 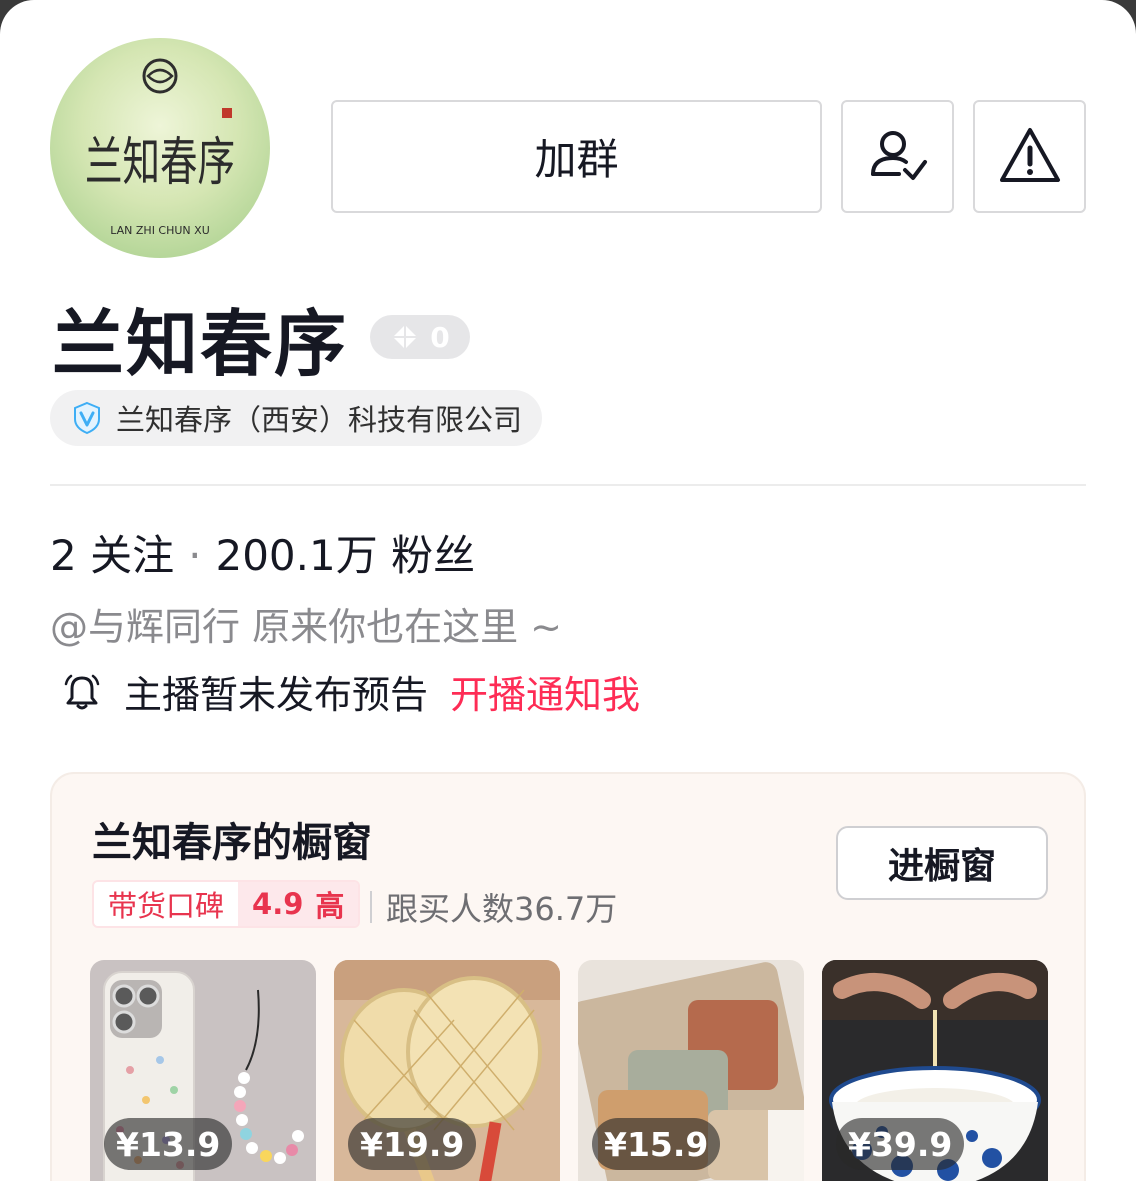 What do you see at coordinates (168, 1144) in the screenshot?
I see `product-price: ¥13.9` at bounding box center [168, 1144].